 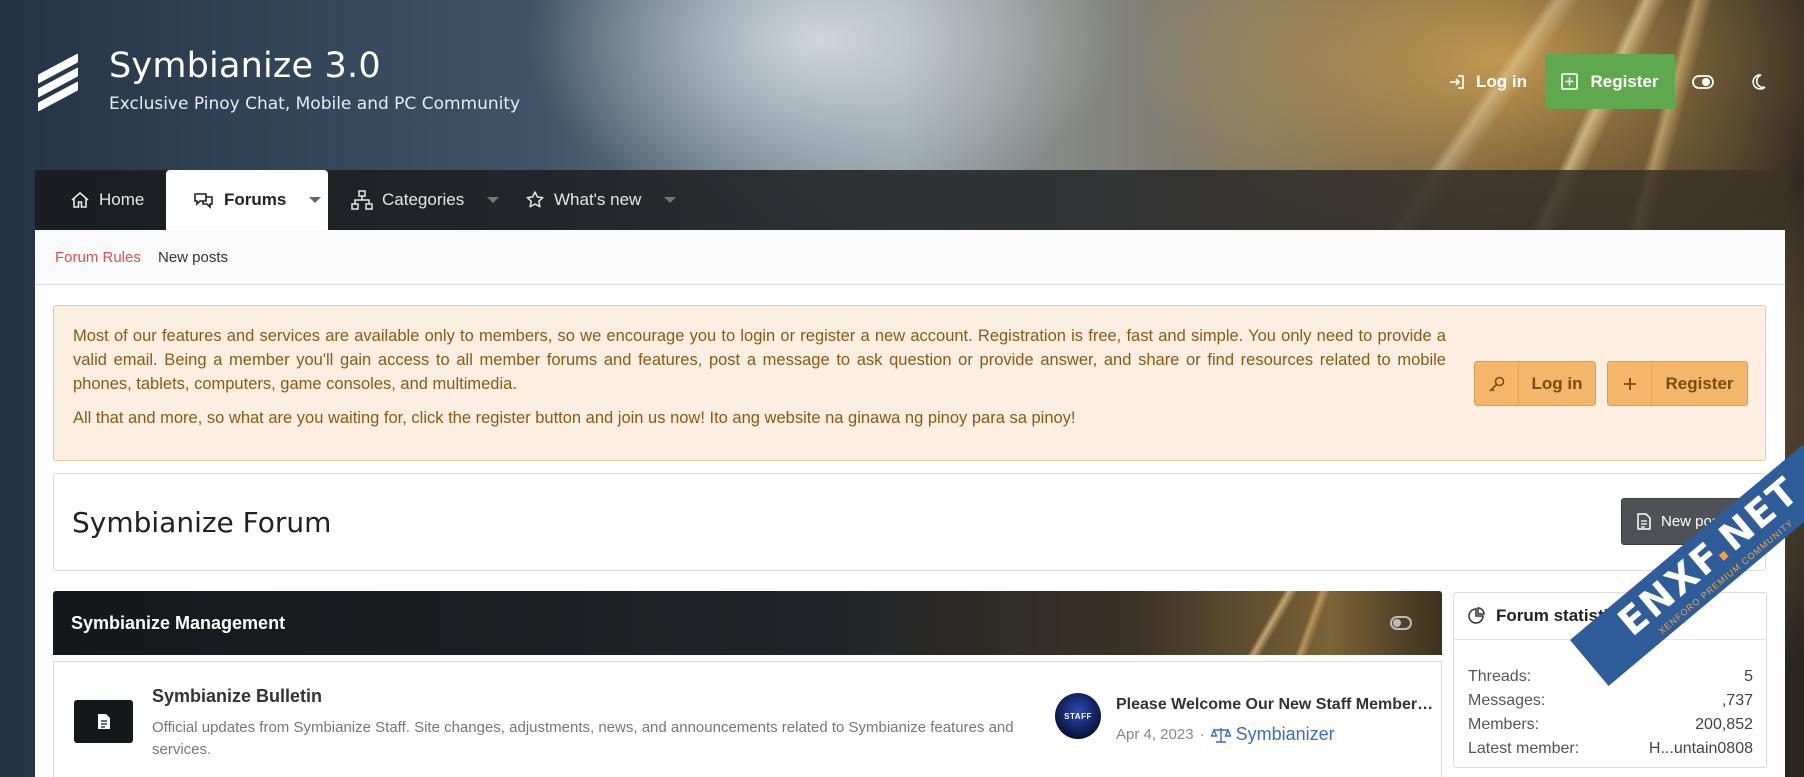 What do you see at coordinates (1457, 81) in the screenshot?
I see `login-icon` at bounding box center [1457, 81].